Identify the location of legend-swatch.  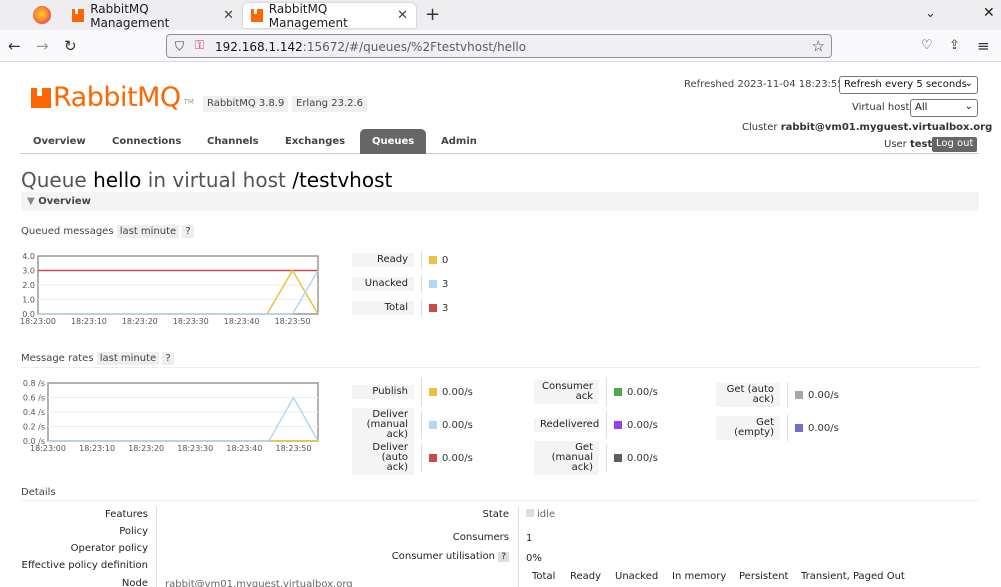
(433, 425).